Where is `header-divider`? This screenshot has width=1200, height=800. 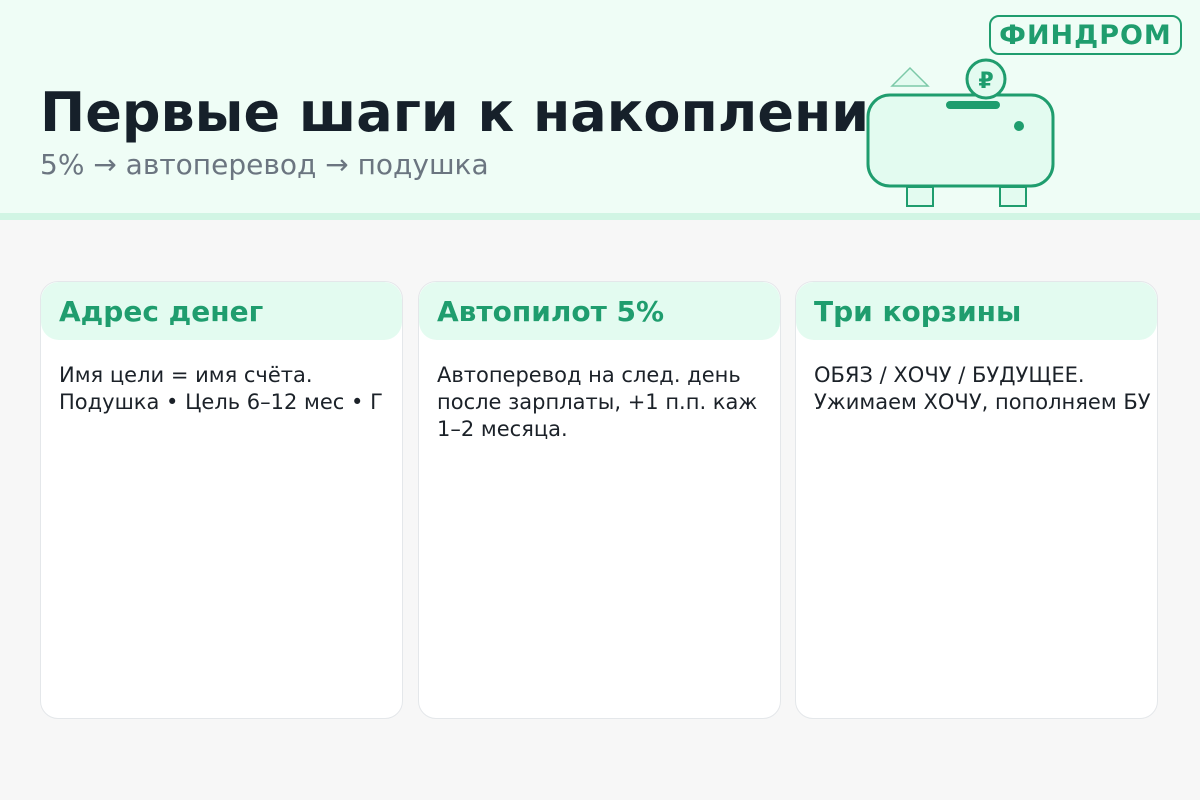
header-divider is located at coordinates (600, 216).